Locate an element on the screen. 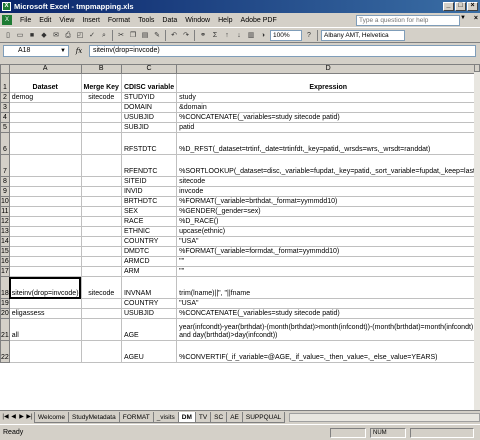  help-search-input: Type a question for help is located at coordinates (408, 20).